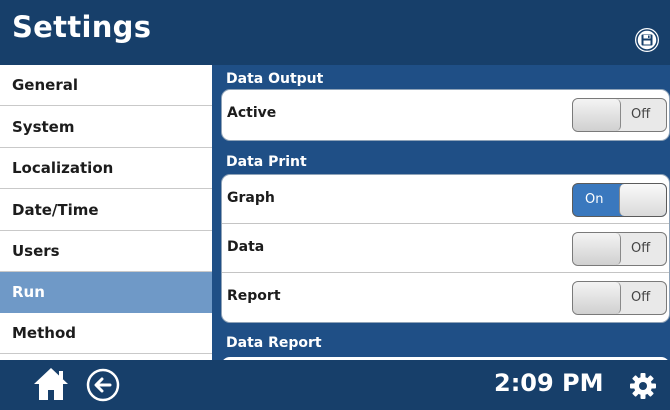  Describe the element at coordinates (55, 210) in the screenshot. I see `sidebar-item-label: Date/Time` at that location.